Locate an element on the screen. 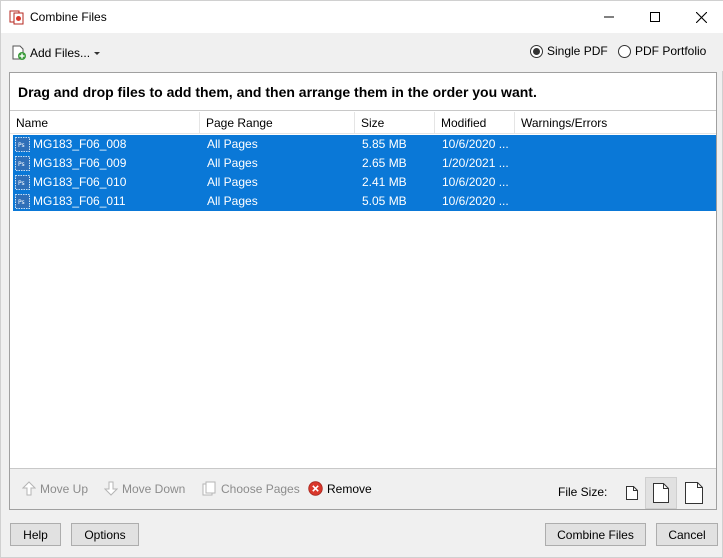  remove-button: Remove is located at coordinates (340, 488).